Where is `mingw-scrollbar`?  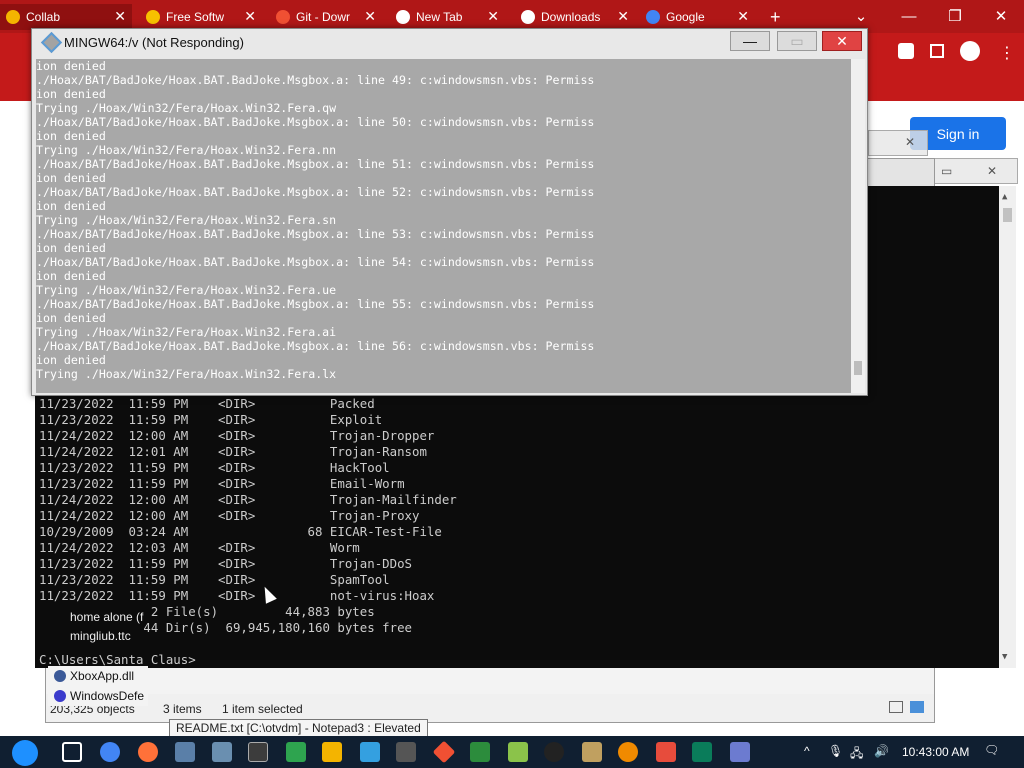
mingw-scrollbar is located at coordinates (858, 226).